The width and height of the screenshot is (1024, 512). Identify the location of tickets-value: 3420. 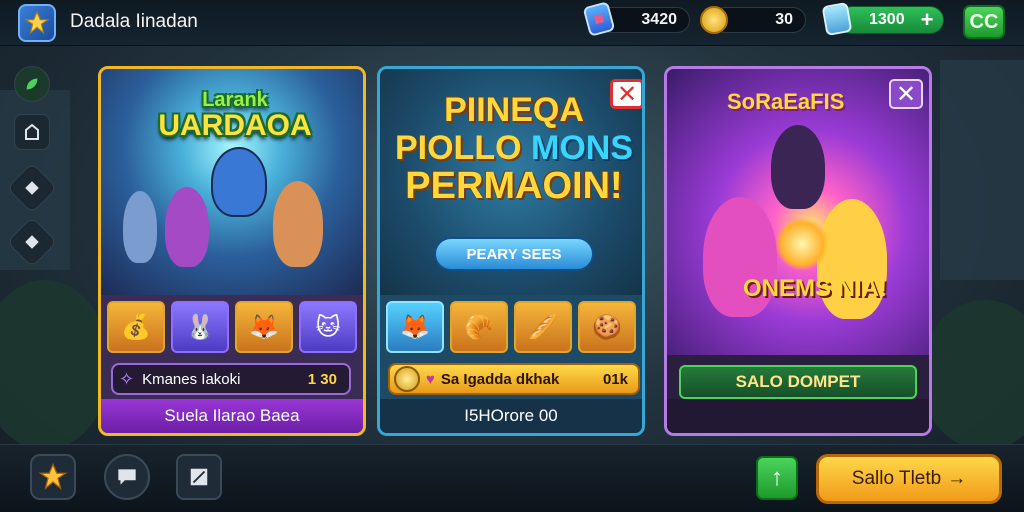
(659, 19).